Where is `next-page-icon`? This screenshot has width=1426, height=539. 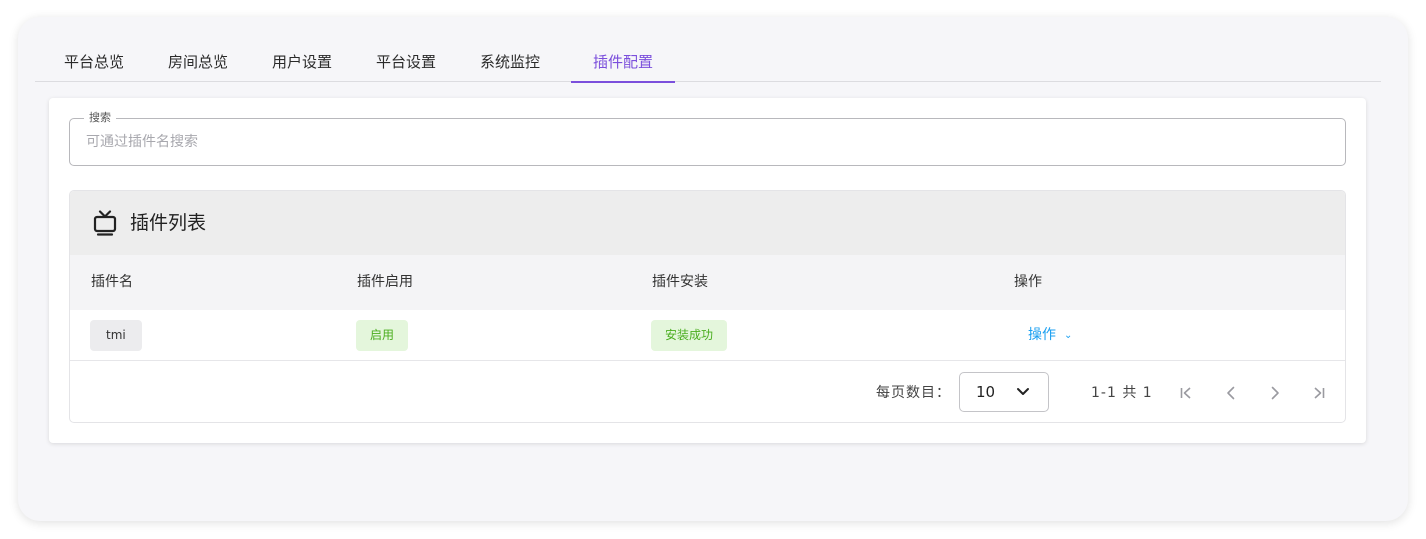
next-page-icon is located at coordinates (1275, 393).